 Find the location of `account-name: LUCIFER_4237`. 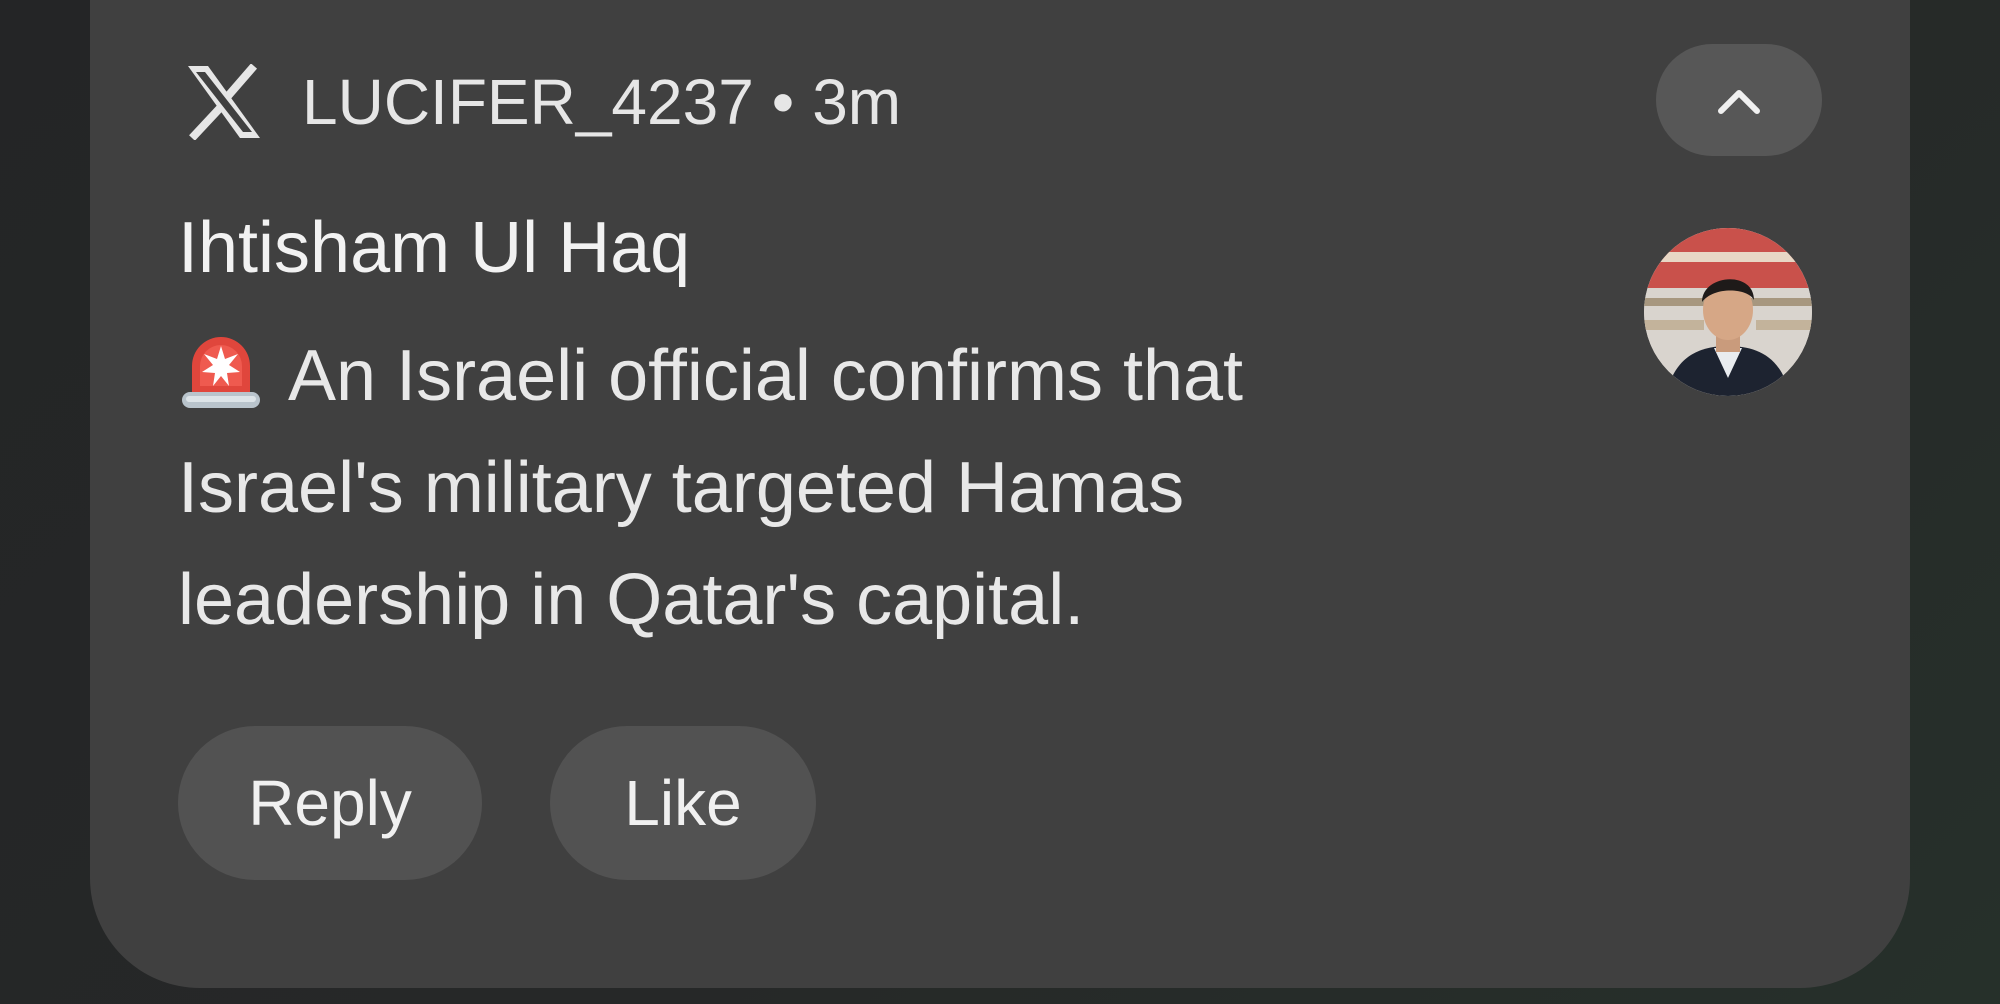

account-name: LUCIFER_4237 is located at coordinates (528, 102).